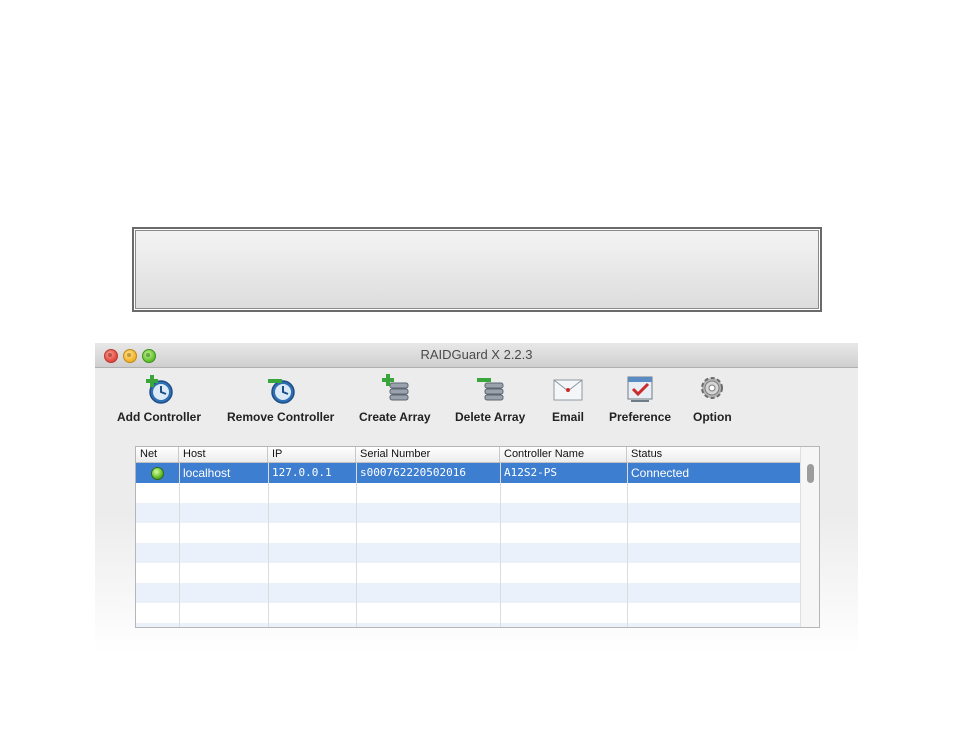 The width and height of the screenshot is (954, 734). Describe the element at coordinates (302, 472) in the screenshot. I see `ip-cell: 127.0.0.1` at that location.